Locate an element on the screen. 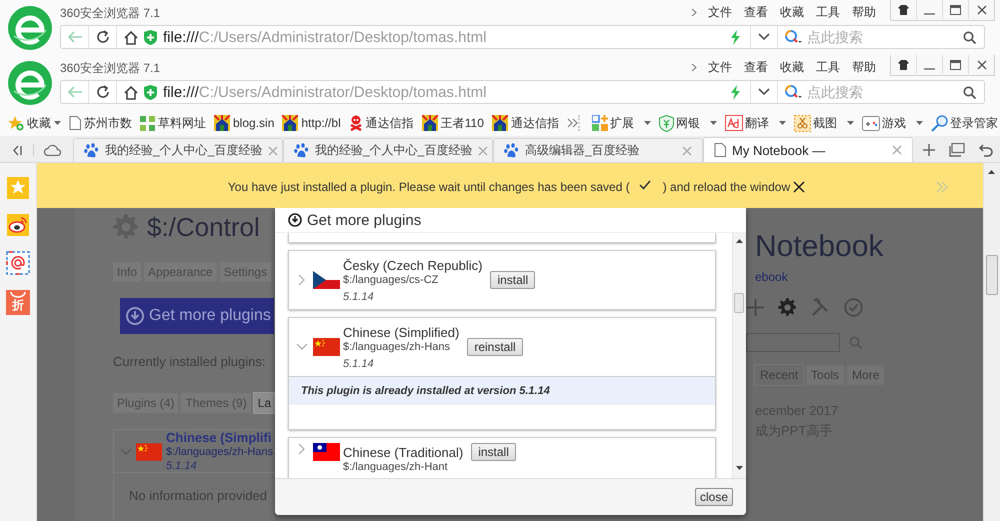  at-sign-icon is located at coordinates (18, 263).